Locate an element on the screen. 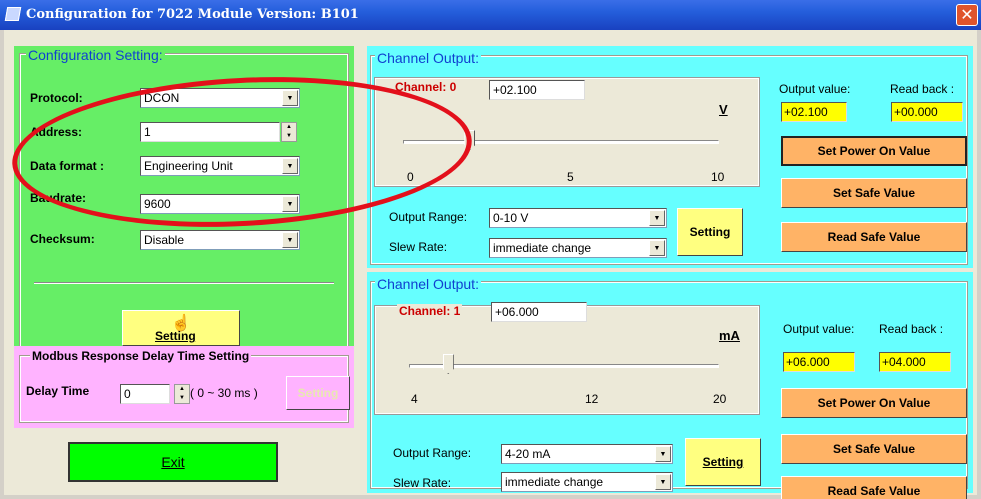  channel-1-read-safe-label: Read Safe Value is located at coordinates (874, 491).